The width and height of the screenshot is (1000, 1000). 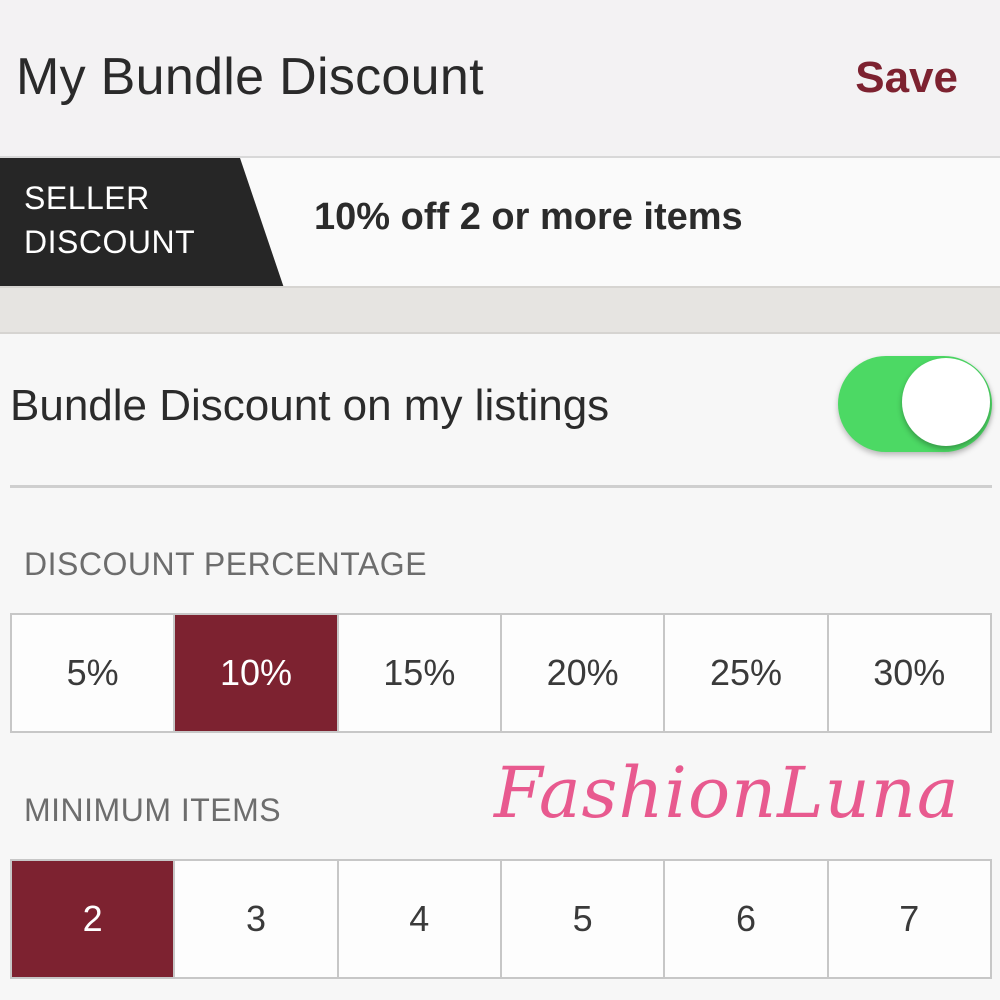 What do you see at coordinates (420, 919) in the screenshot?
I see `min-items-option-4: 4` at bounding box center [420, 919].